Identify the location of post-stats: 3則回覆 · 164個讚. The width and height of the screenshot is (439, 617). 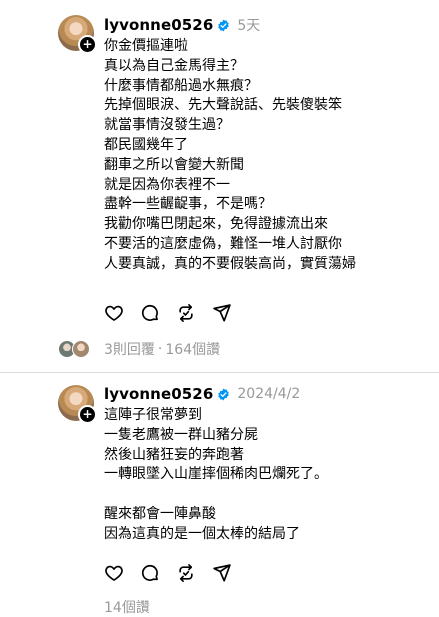
(162, 349).